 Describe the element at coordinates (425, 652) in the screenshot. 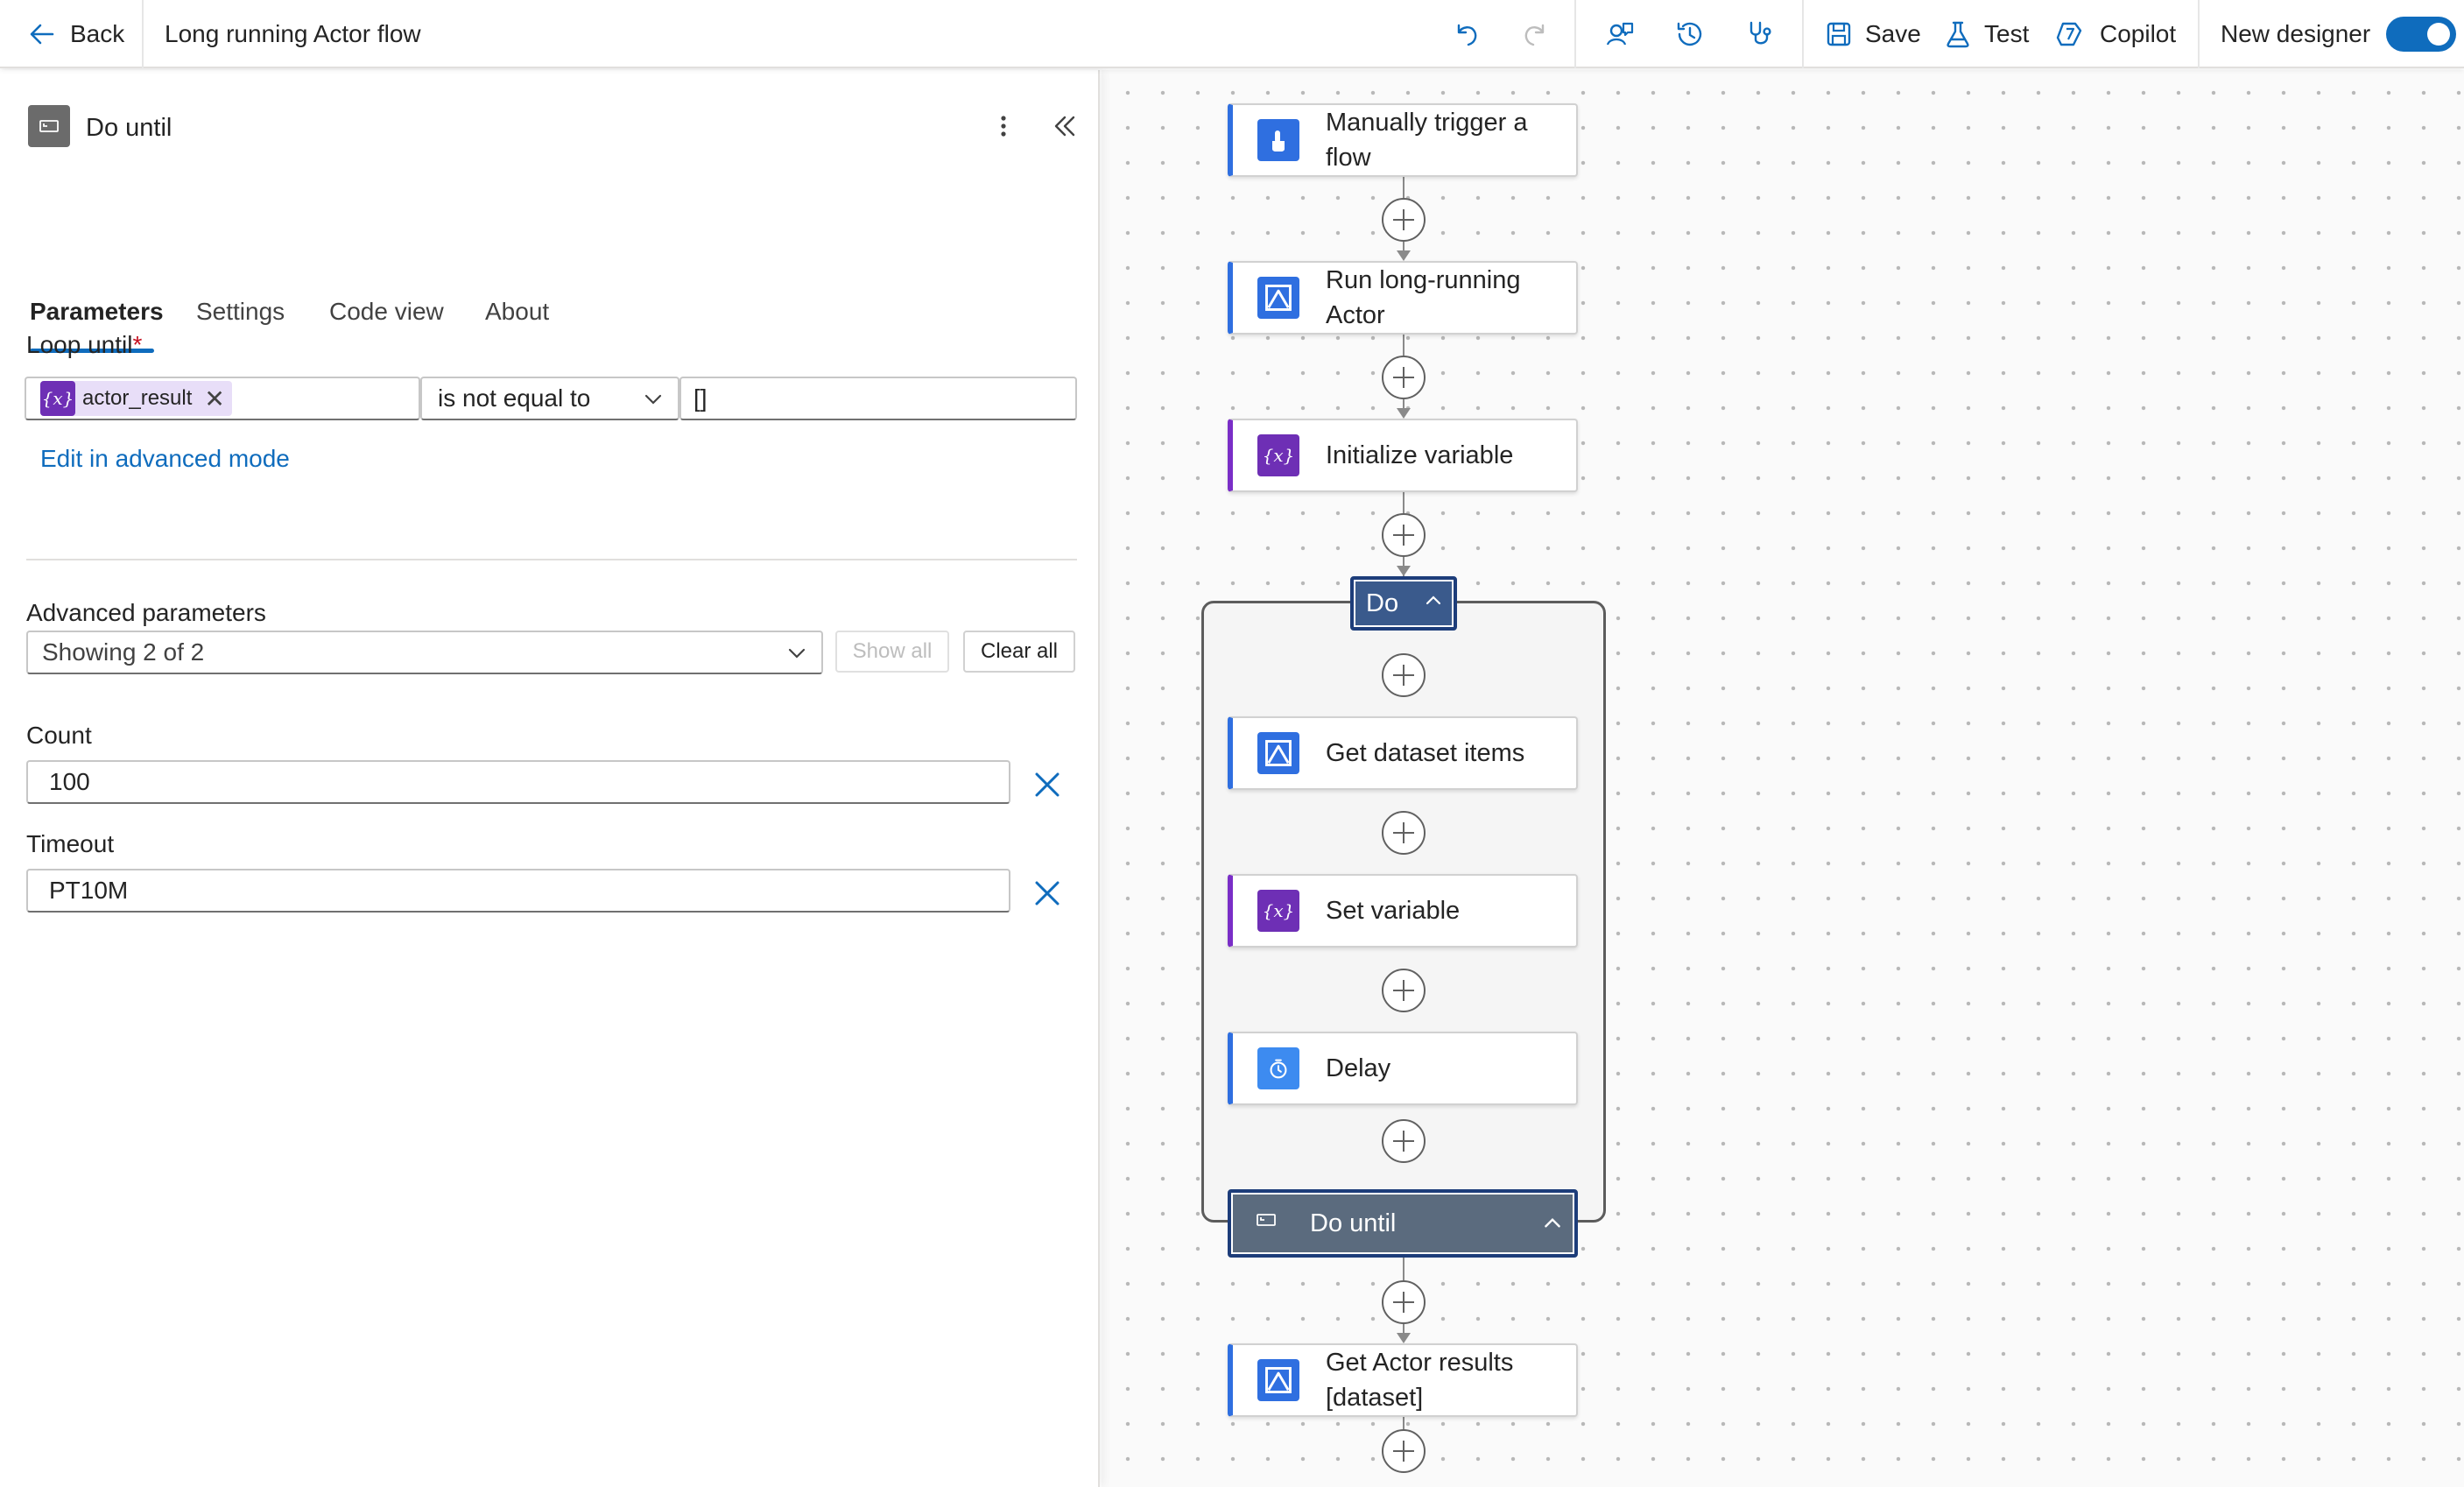

I see `advanced-parameters-dropdown: Showing 2 of 2` at that location.